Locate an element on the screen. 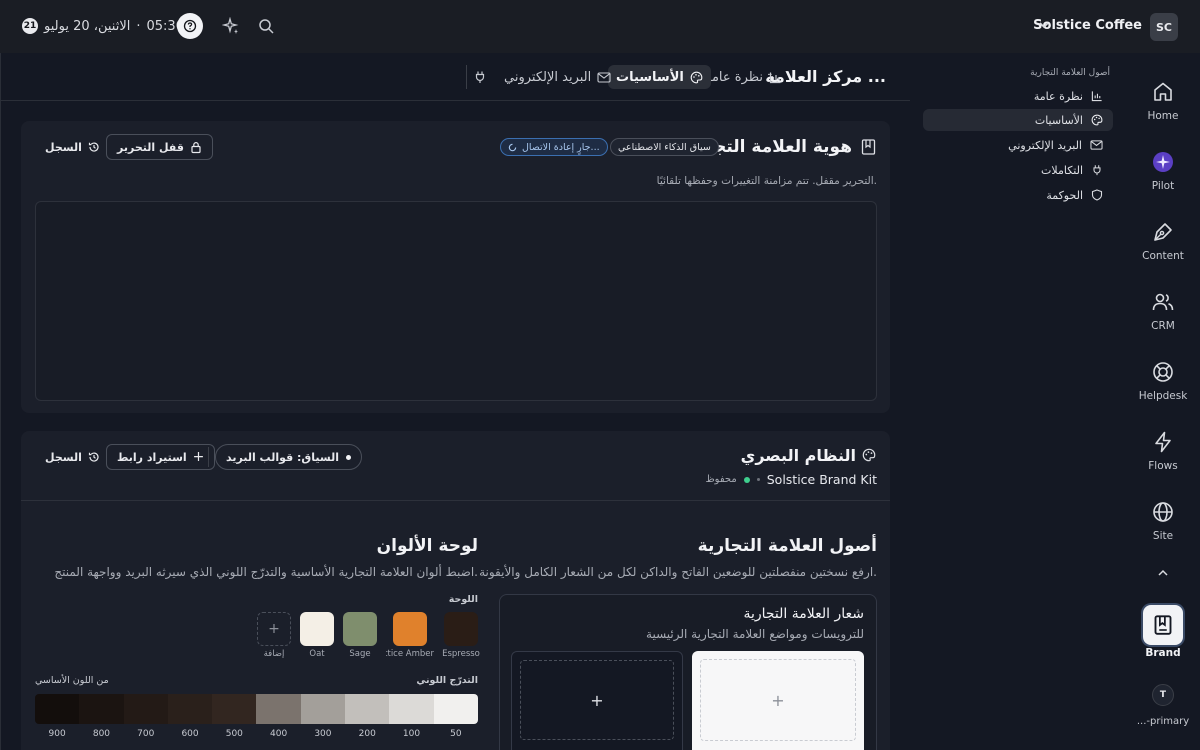  context-dot is located at coordinates (348, 457).